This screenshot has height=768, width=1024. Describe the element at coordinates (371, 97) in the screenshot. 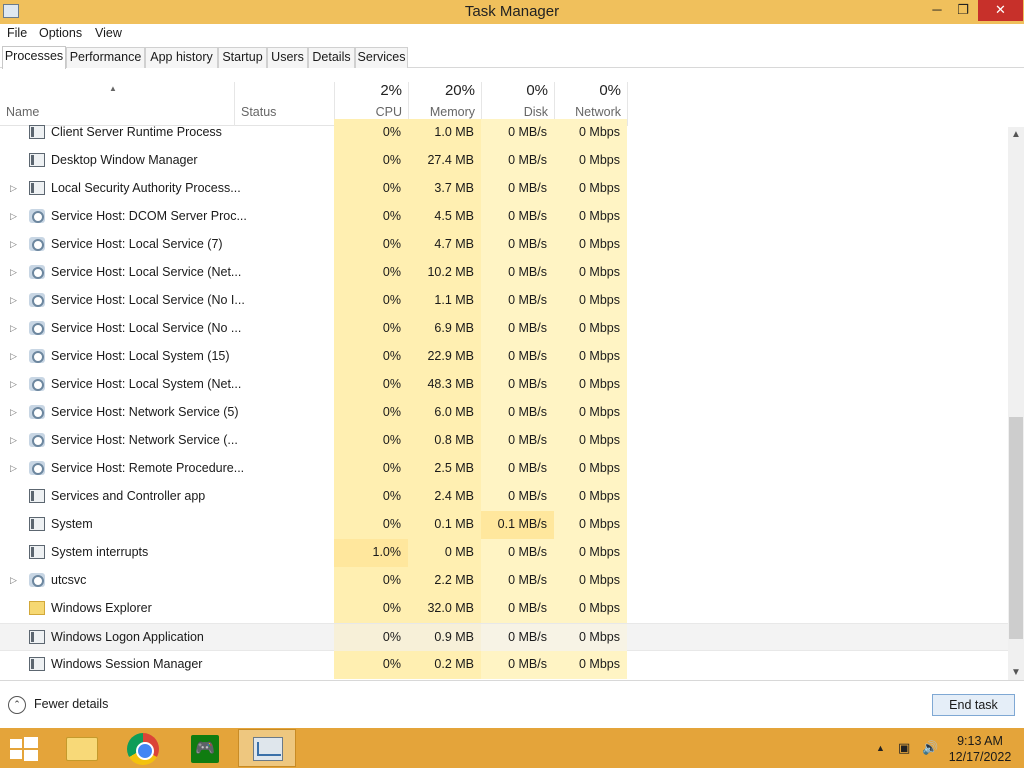

I see `column-header-cpu: 2% CPU` at that location.